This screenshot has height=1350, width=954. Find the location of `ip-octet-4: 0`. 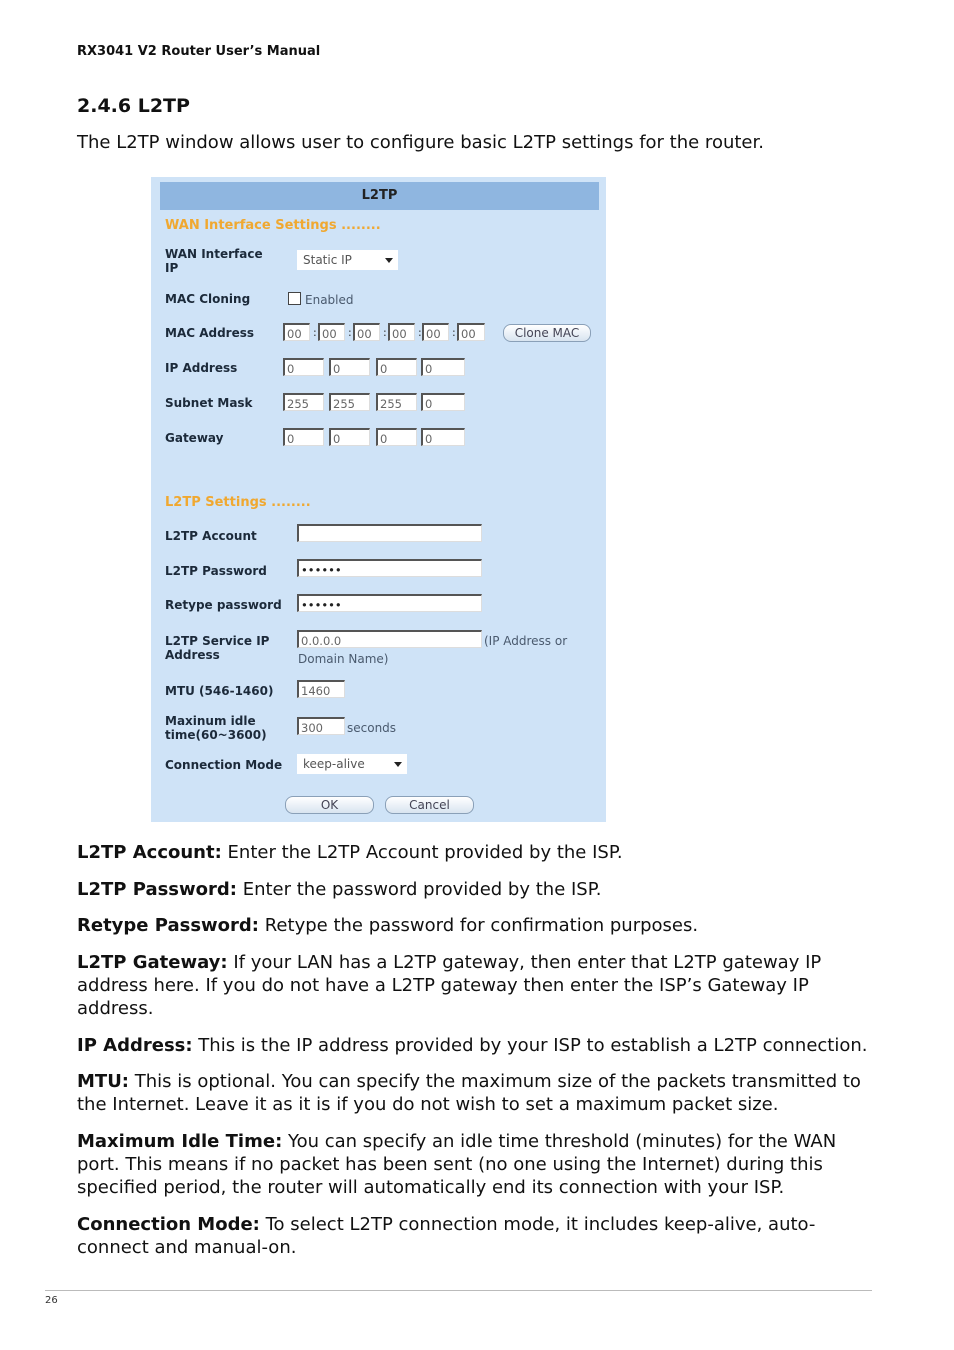

ip-octet-4: 0 is located at coordinates (443, 367).